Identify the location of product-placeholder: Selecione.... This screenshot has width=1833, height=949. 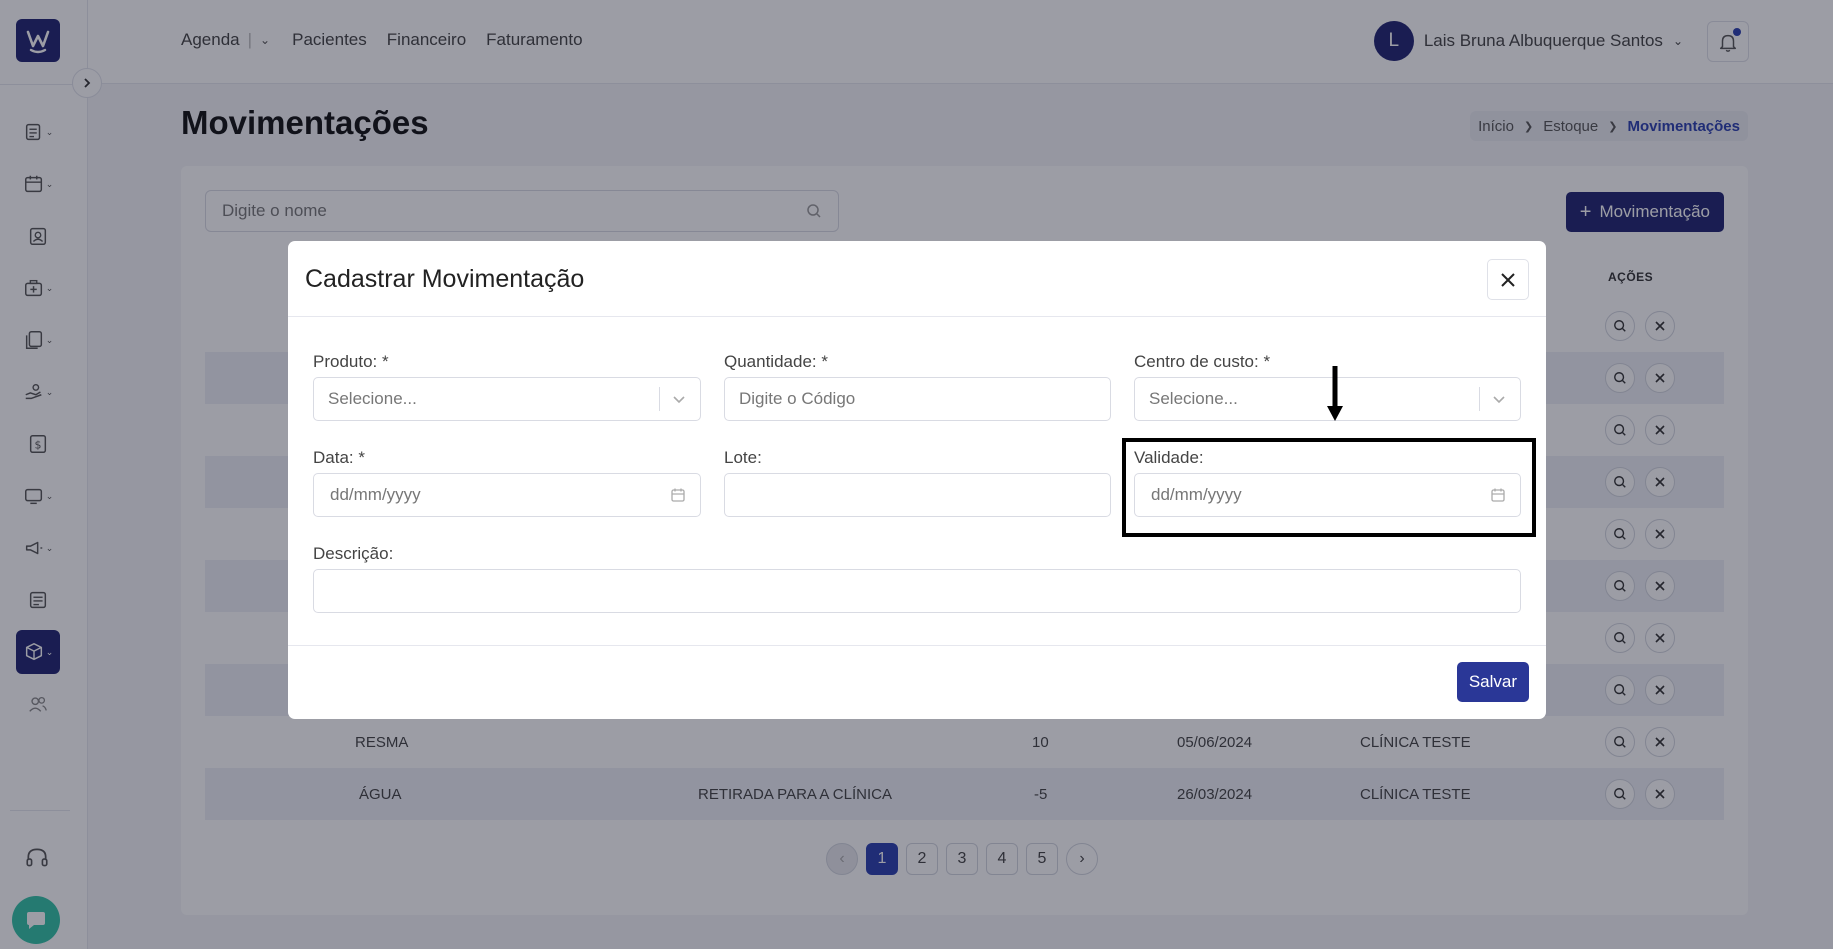
(372, 398).